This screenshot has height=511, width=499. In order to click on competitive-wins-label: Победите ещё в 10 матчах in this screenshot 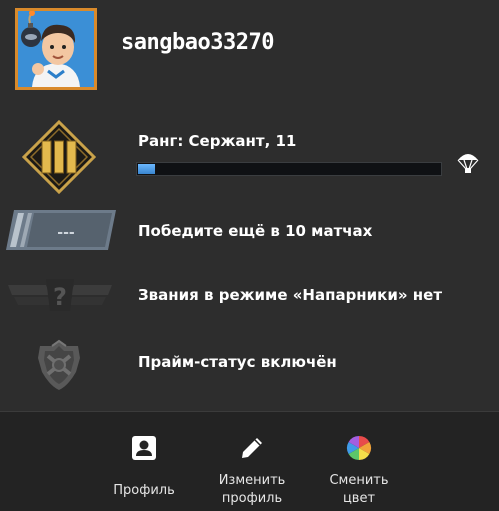, I will do `click(255, 231)`.